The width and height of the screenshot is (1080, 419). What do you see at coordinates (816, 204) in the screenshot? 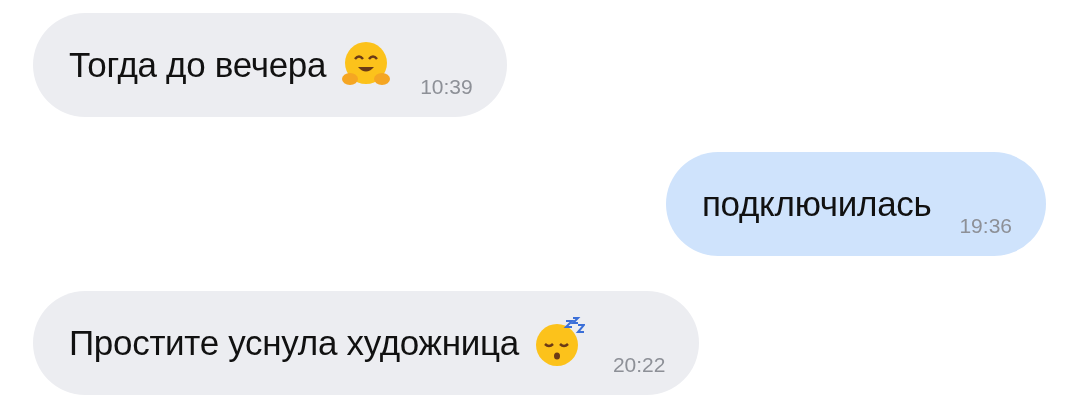
I see `message-text: подключилась` at bounding box center [816, 204].